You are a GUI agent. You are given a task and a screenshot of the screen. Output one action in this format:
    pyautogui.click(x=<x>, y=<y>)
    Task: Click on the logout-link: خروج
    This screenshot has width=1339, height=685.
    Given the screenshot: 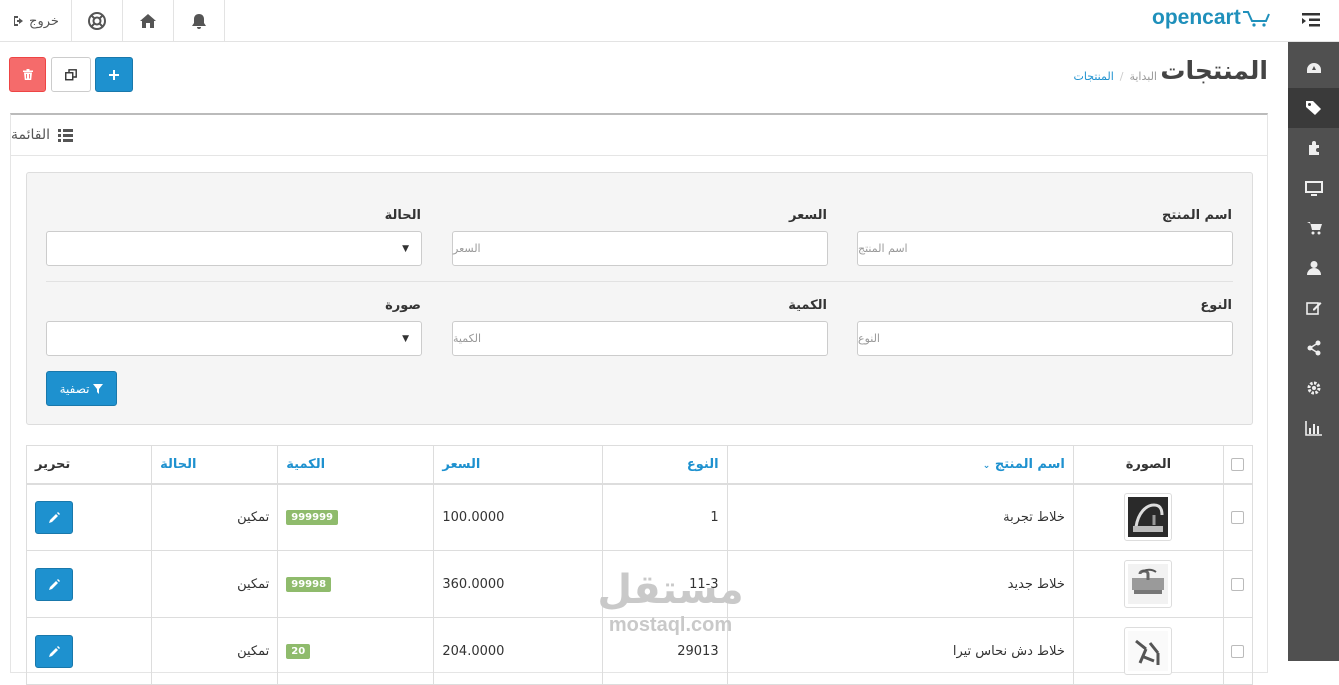 What is the action you would take?
    pyautogui.click(x=36, y=21)
    